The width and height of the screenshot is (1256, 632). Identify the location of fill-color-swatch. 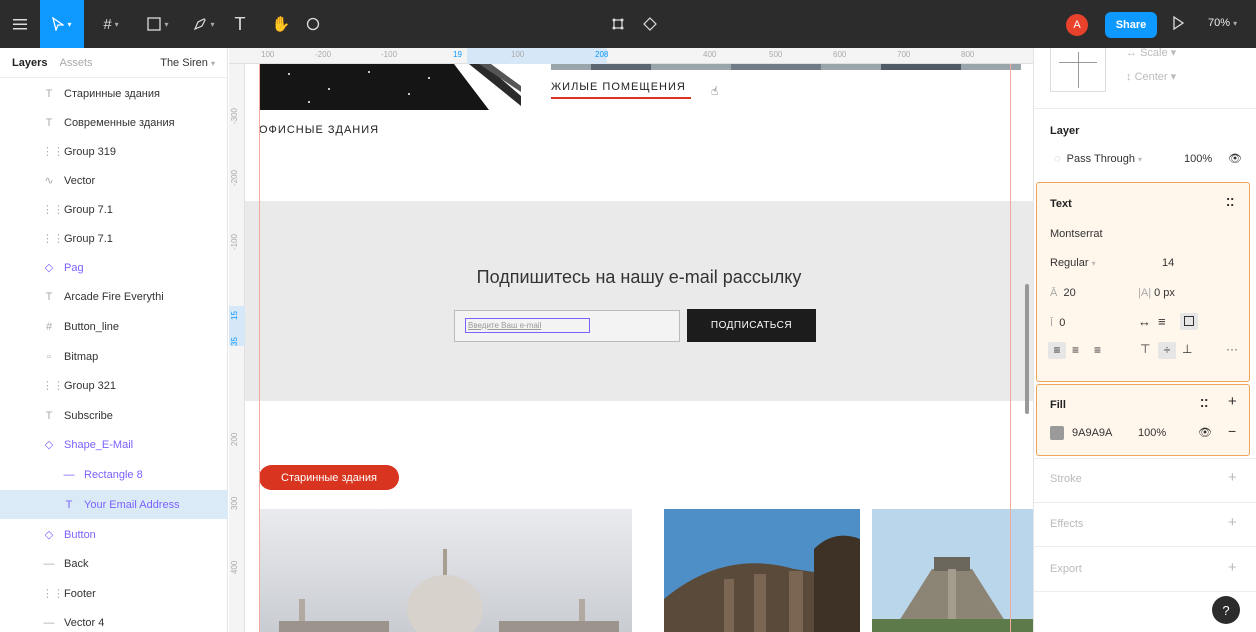
(1057, 433).